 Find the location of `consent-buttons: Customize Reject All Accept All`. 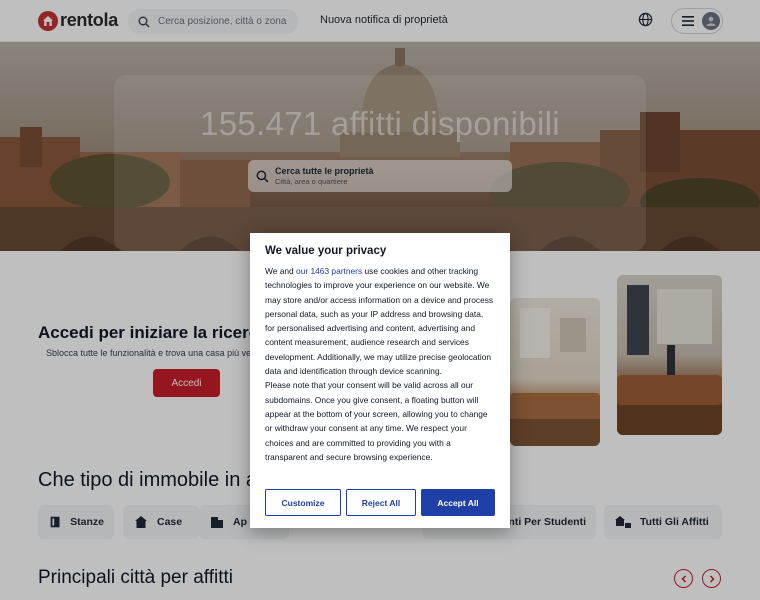

consent-buttons: Customize Reject All Accept All is located at coordinates (380, 502).